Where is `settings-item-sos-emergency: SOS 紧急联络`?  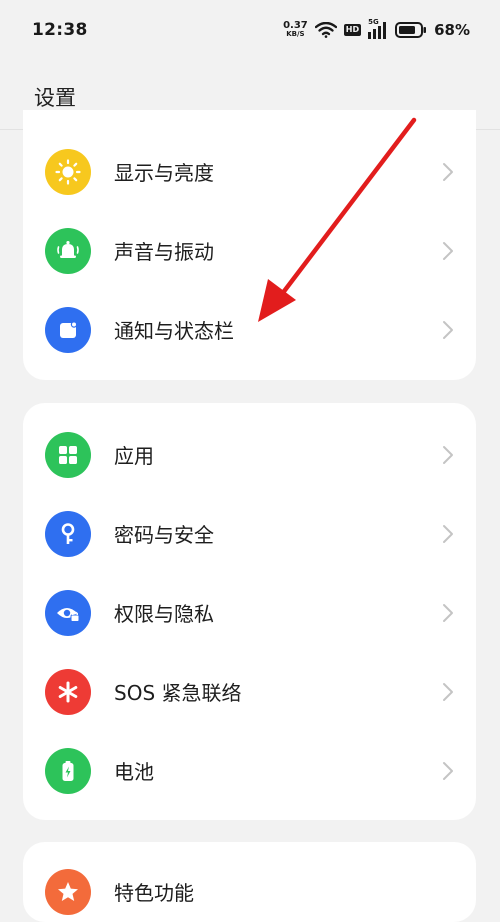 settings-item-sos-emergency: SOS 紧急联络 is located at coordinates (249, 691).